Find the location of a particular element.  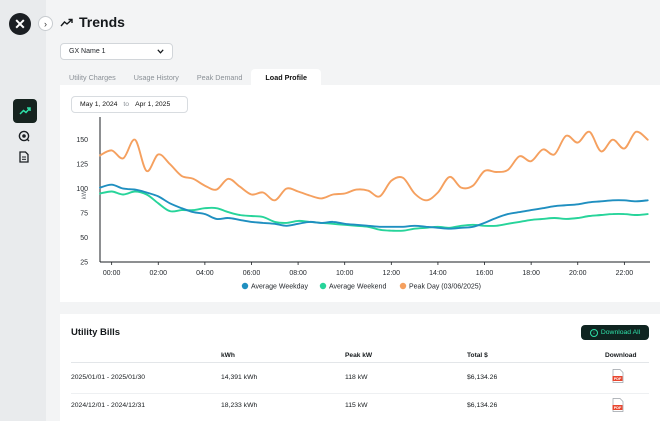

tab-load-profile: Load Profile is located at coordinates (286, 77).